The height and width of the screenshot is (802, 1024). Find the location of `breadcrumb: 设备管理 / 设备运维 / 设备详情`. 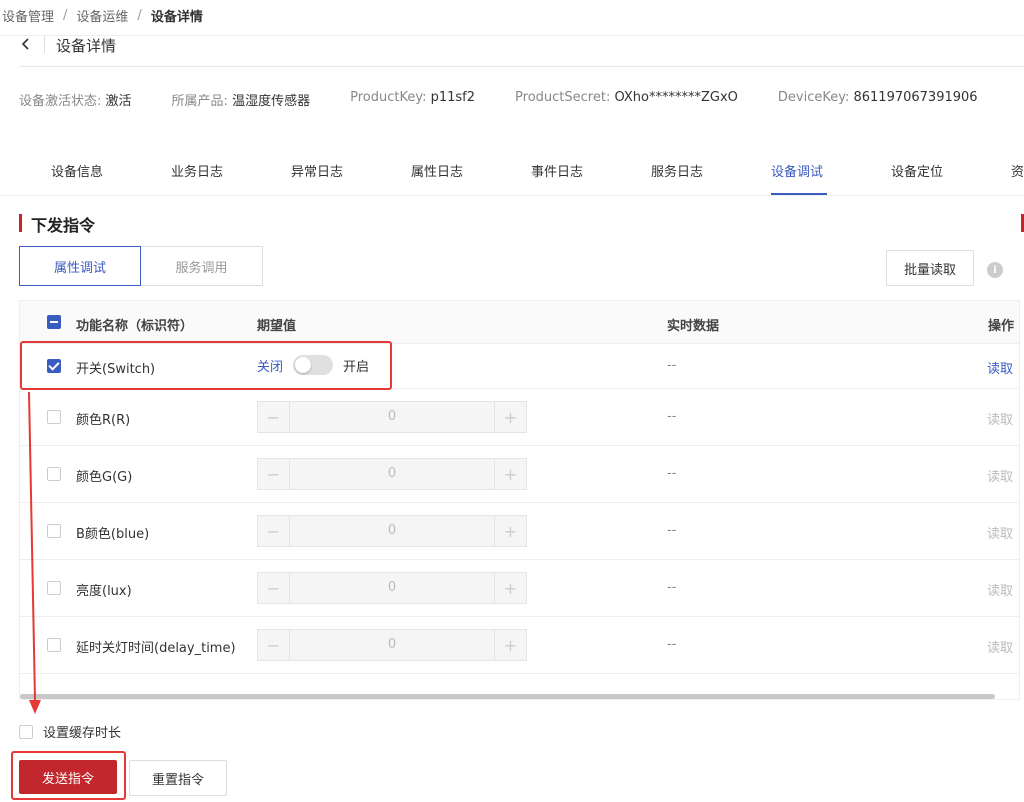

breadcrumb: 设备管理 / 设备运维 / 设备详情 is located at coordinates (102, 15).